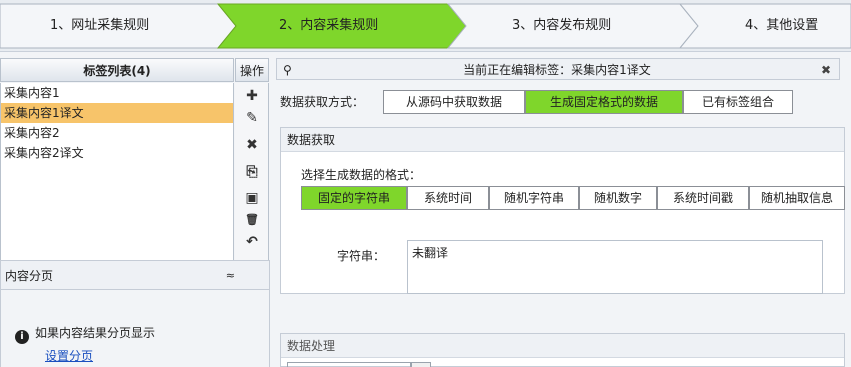 This screenshot has height=367, width=851. Describe the element at coordinates (252, 220) in the screenshot. I see `trash-icon: 🗑` at that location.